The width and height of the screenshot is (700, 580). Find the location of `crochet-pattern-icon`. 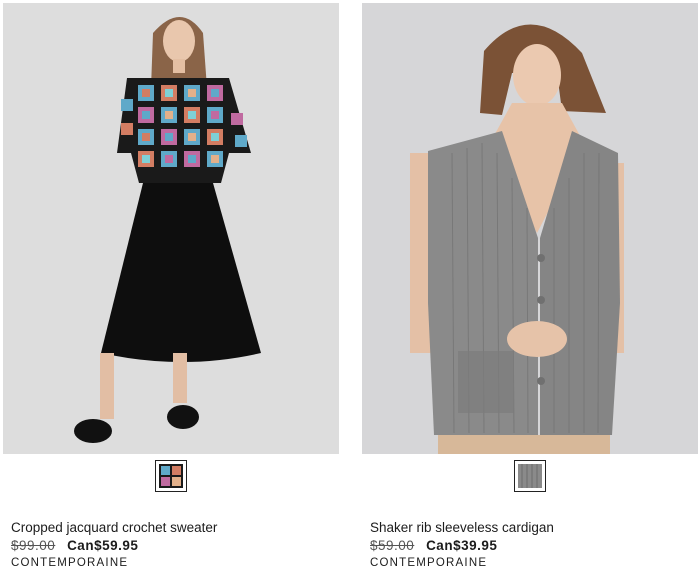

crochet-pattern-icon is located at coordinates (171, 476).